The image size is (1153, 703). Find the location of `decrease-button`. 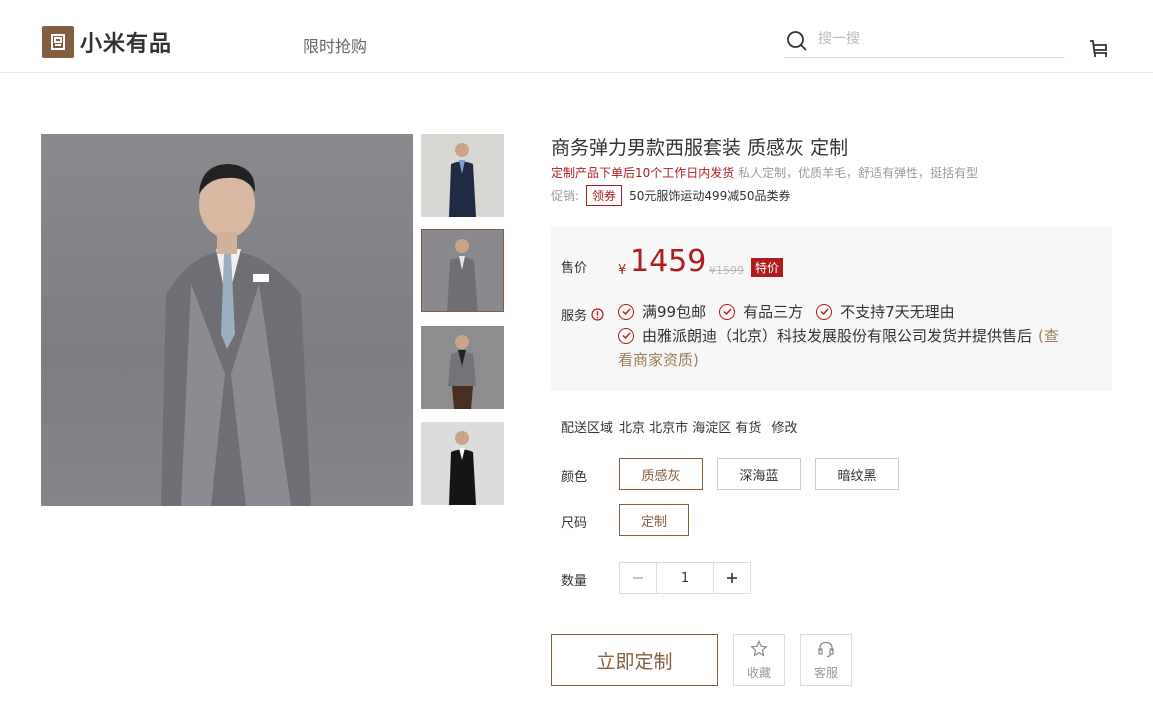

decrease-button is located at coordinates (638, 578).